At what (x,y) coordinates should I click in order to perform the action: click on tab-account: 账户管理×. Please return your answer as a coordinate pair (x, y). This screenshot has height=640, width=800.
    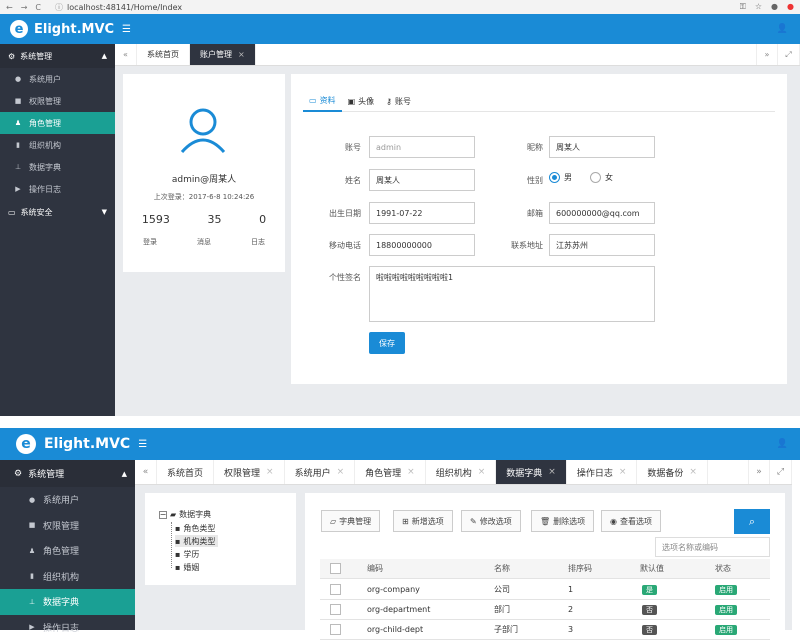
    Looking at the image, I should click on (223, 54).